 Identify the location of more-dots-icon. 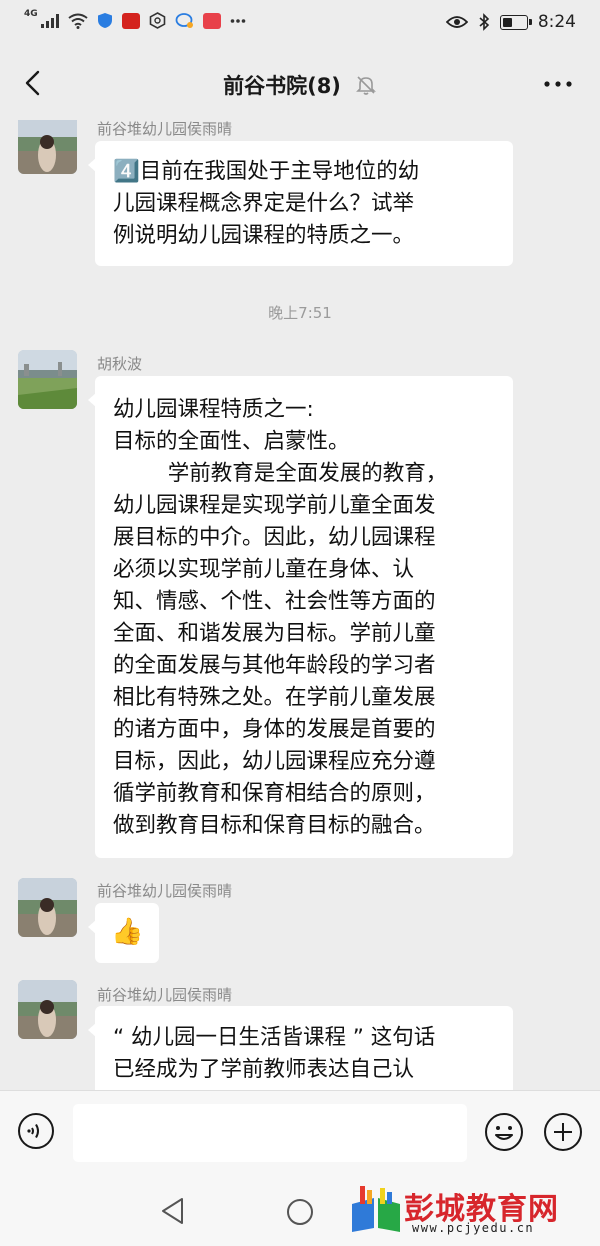
(237, 20).